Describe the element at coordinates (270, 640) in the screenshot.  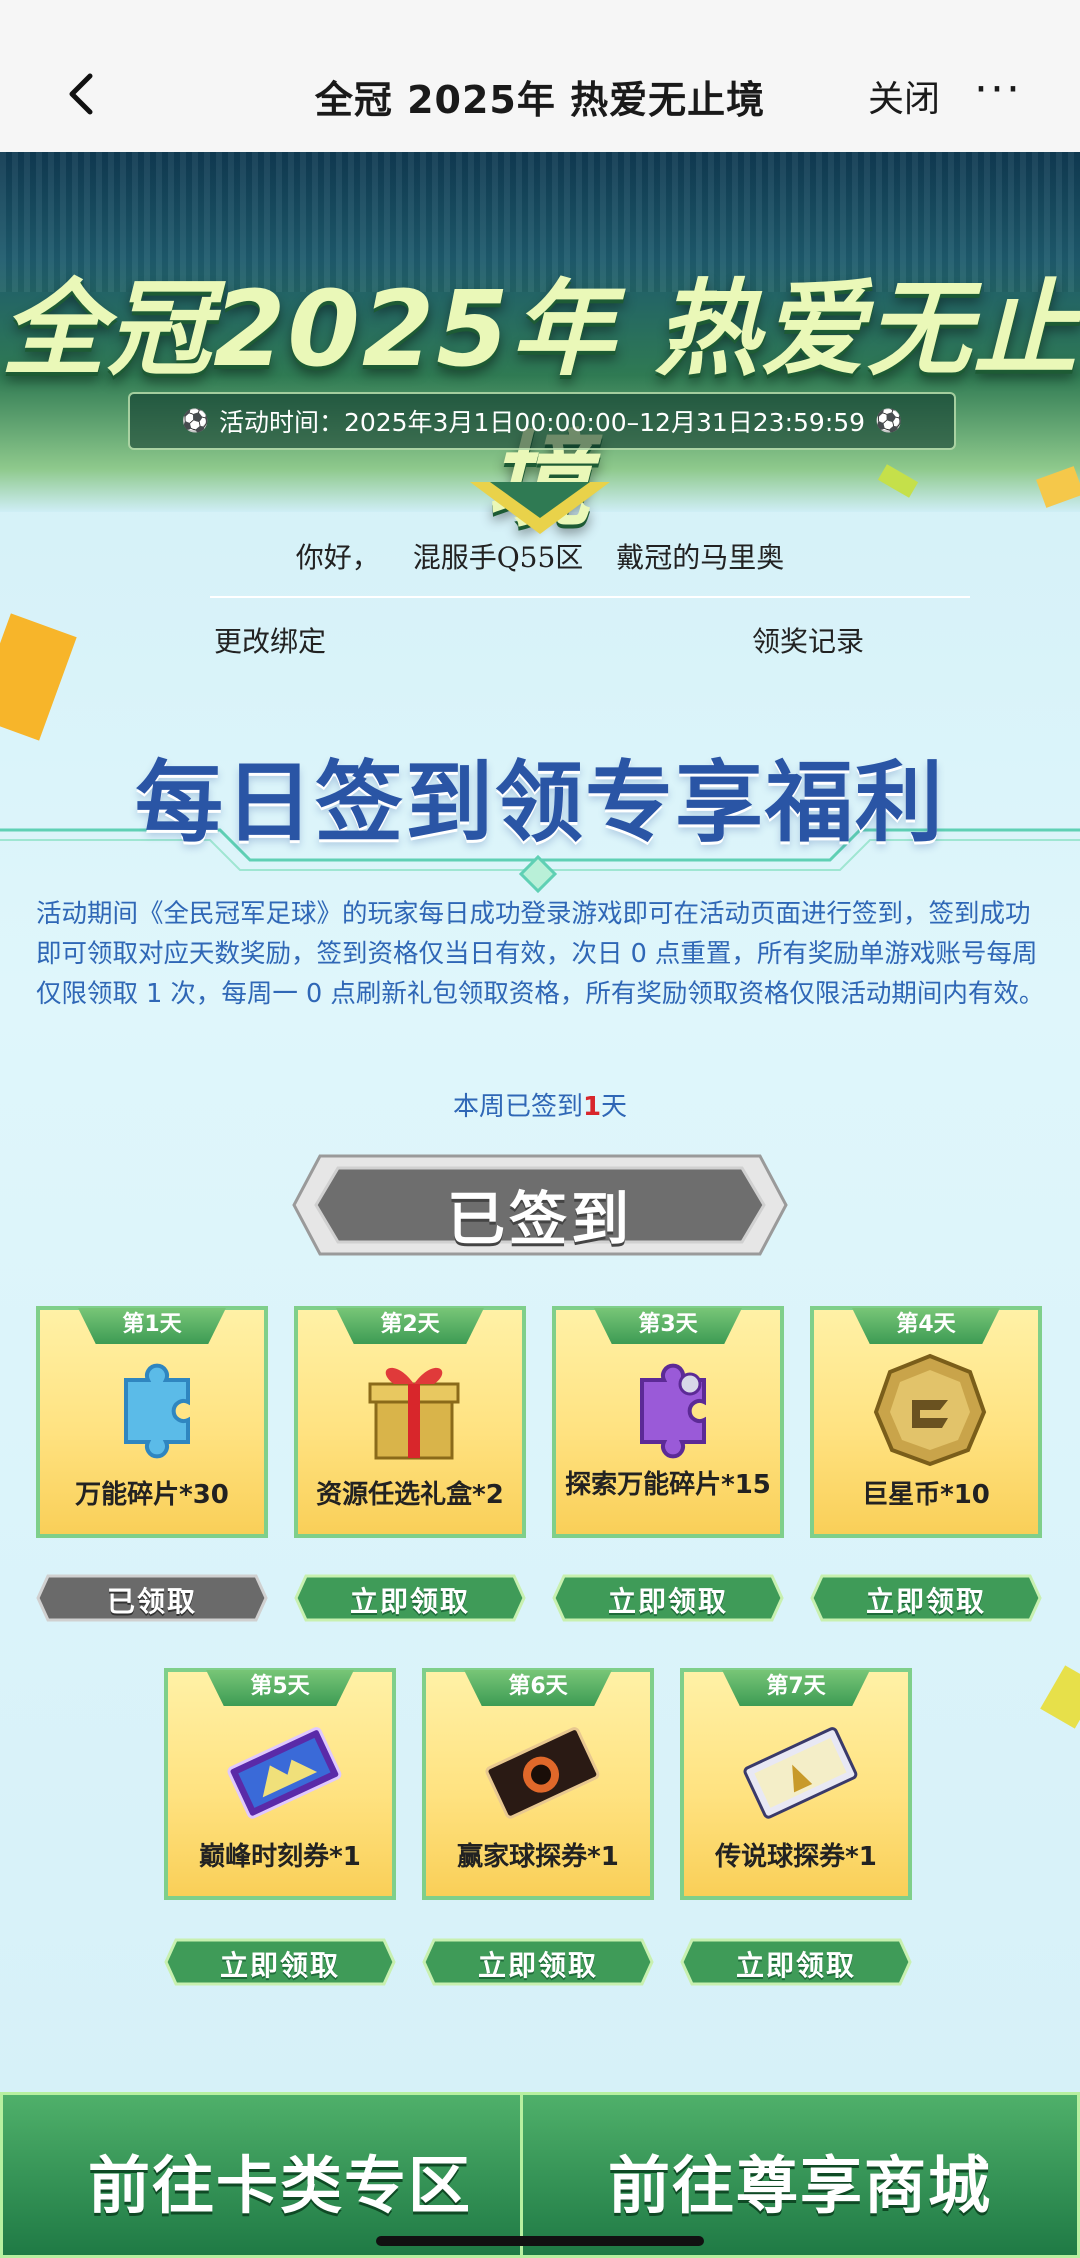
I see `change-binding-link: 更改绑定` at that location.